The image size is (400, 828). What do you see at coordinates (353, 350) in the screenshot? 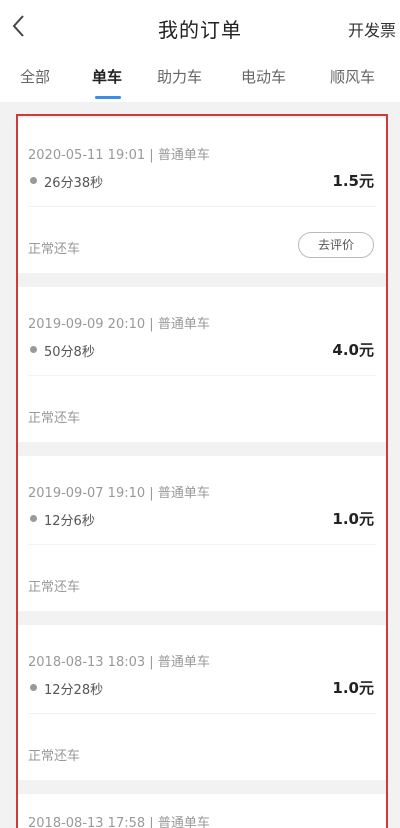
I see `order-price: 4.0元` at bounding box center [353, 350].